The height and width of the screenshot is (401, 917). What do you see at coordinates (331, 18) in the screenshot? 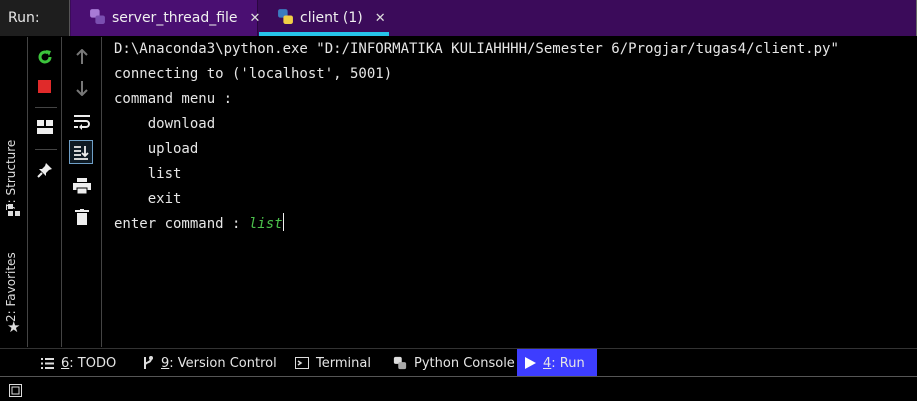
I see `tab-label: client (1)` at bounding box center [331, 18].